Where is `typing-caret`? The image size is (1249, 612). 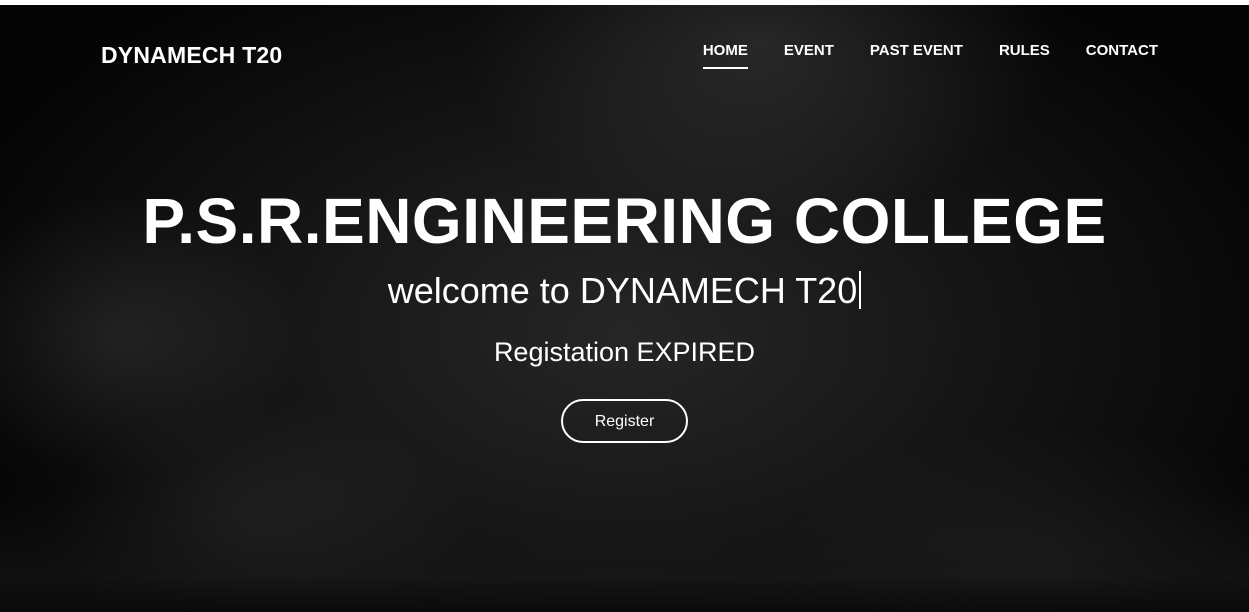
typing-caret is located at coordinates (860, 290).